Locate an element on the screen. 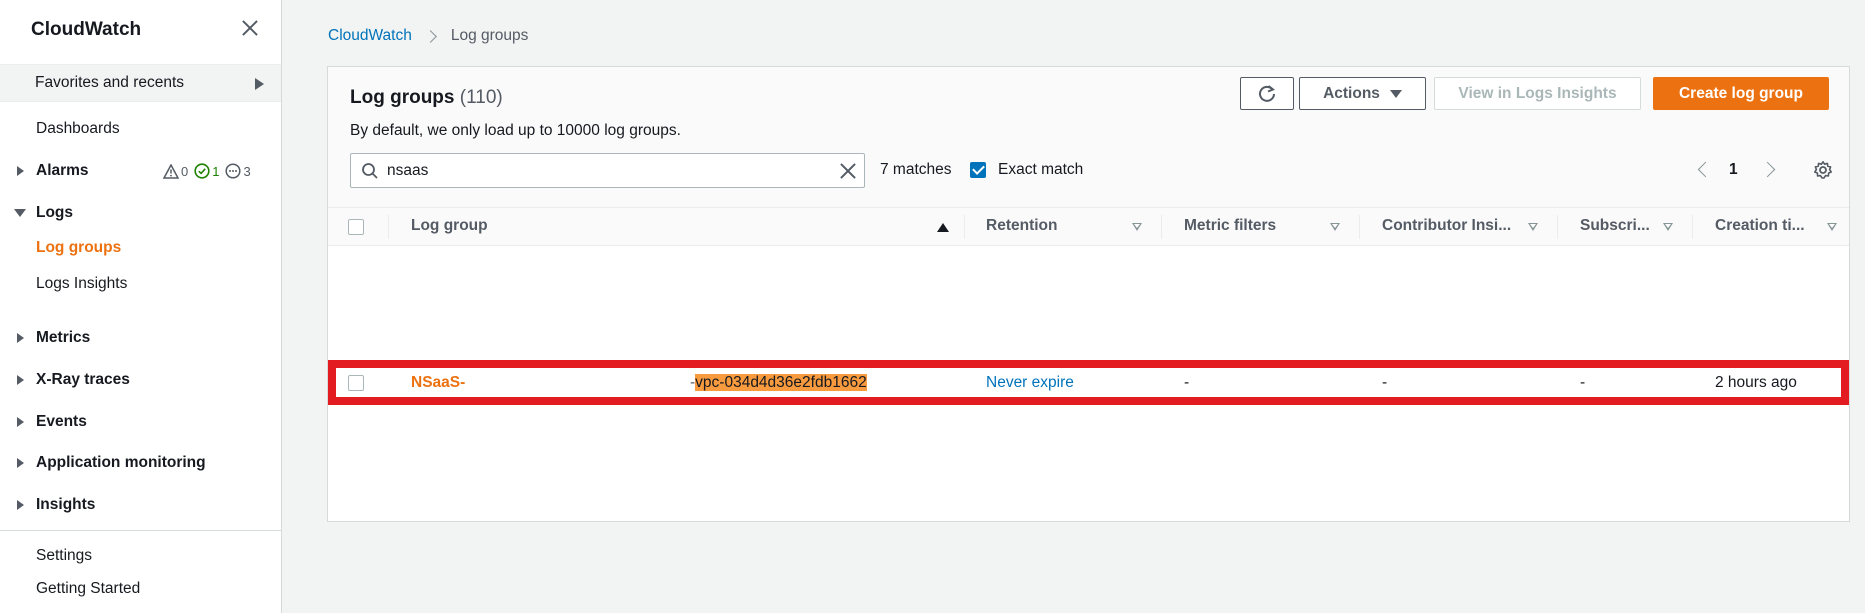 This screenshot has height=613, width=1865. refresh-button is located at coordinates (1267, 93).